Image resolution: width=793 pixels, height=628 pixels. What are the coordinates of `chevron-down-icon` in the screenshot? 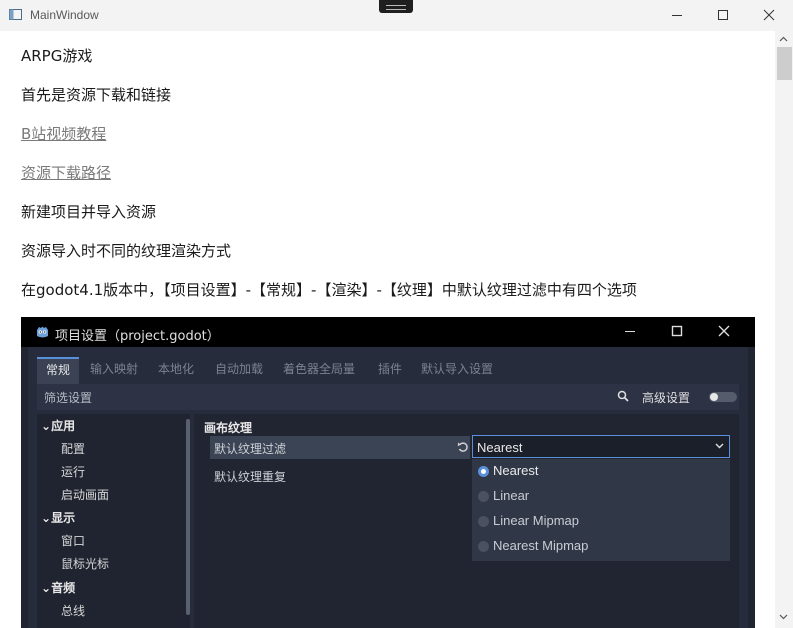 It's located at (719, 446).